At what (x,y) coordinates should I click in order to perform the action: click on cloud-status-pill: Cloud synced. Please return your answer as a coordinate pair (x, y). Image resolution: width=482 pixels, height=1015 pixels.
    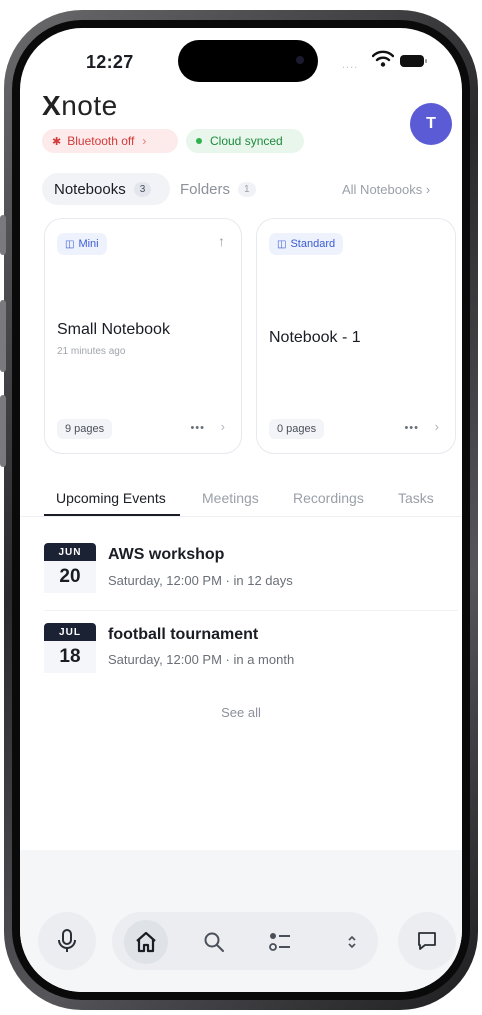
    Looking at the image, I should click on (245, 141).